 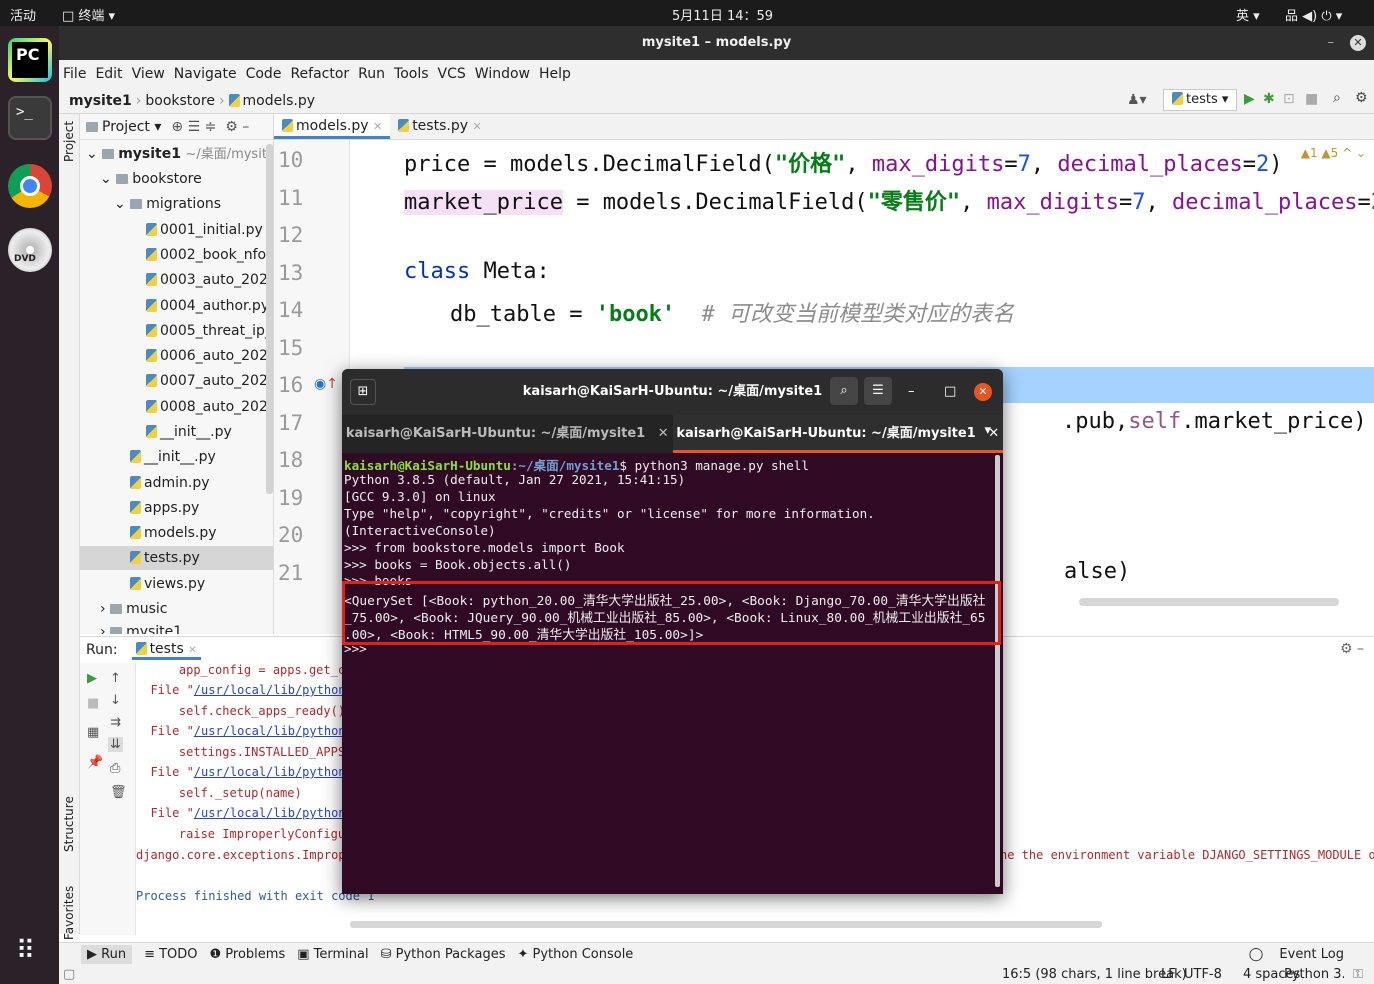 What do you see at coordinates (180, 101) in the screenshot?
I see `breadcrumb-folder: bookstore` at bounding box center [180, 101].